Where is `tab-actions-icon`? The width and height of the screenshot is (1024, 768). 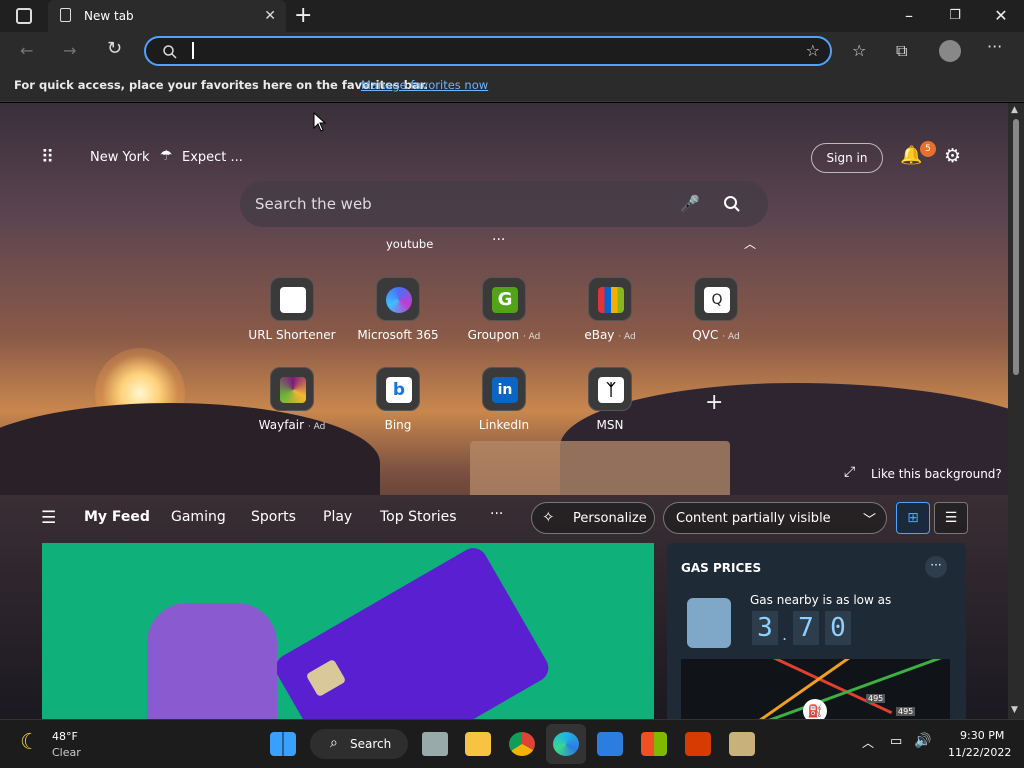
tab-actions-icon is located at coordinates (24, 16).